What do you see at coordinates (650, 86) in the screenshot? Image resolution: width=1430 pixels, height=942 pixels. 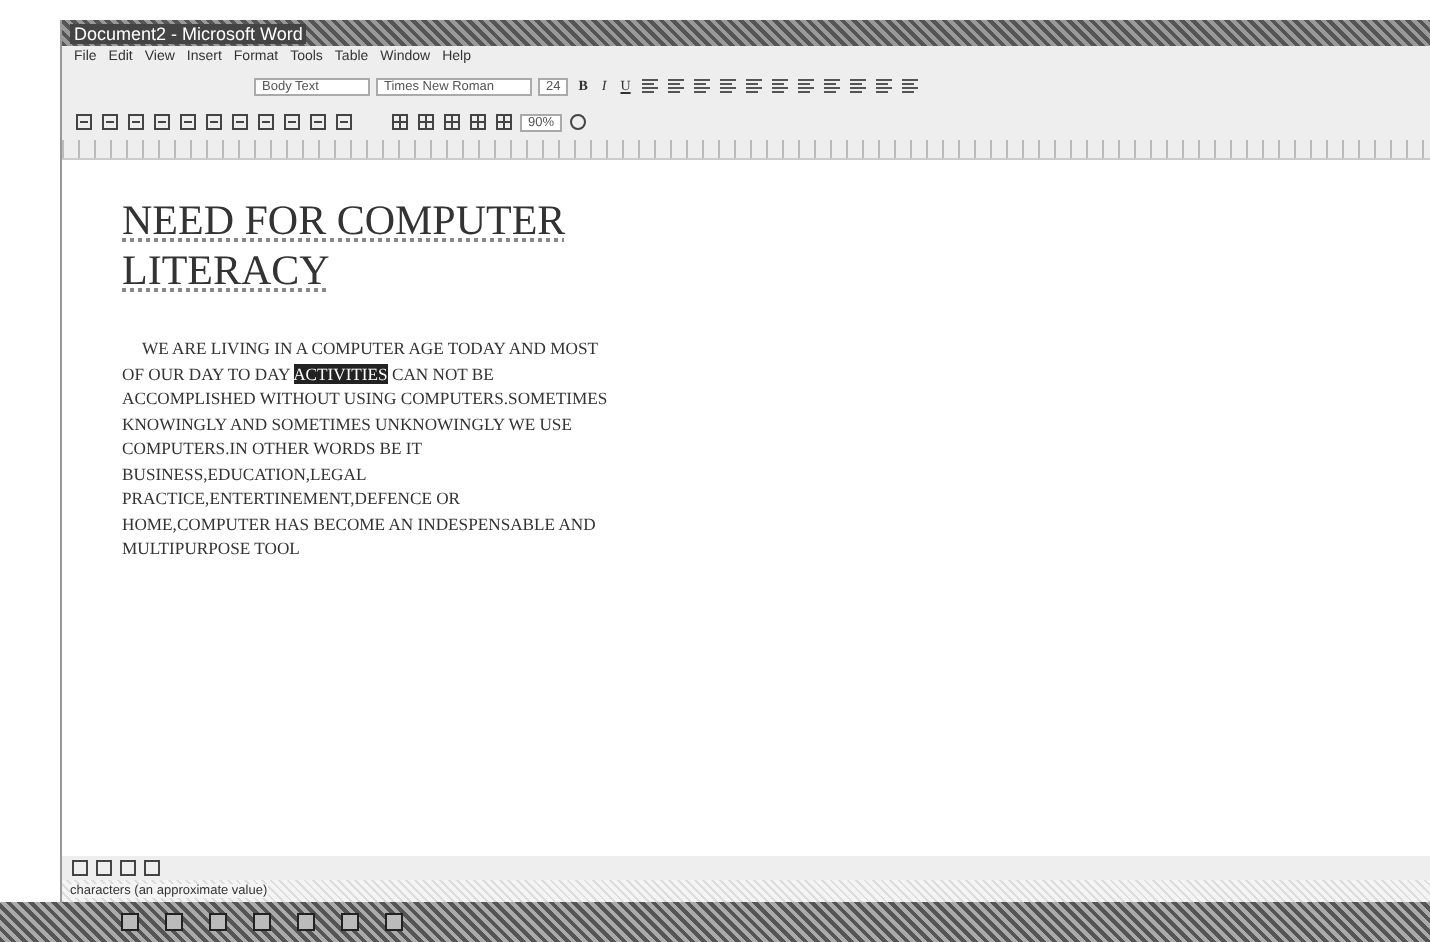 I see `align-left-icon` at bounding box center [650, 86].